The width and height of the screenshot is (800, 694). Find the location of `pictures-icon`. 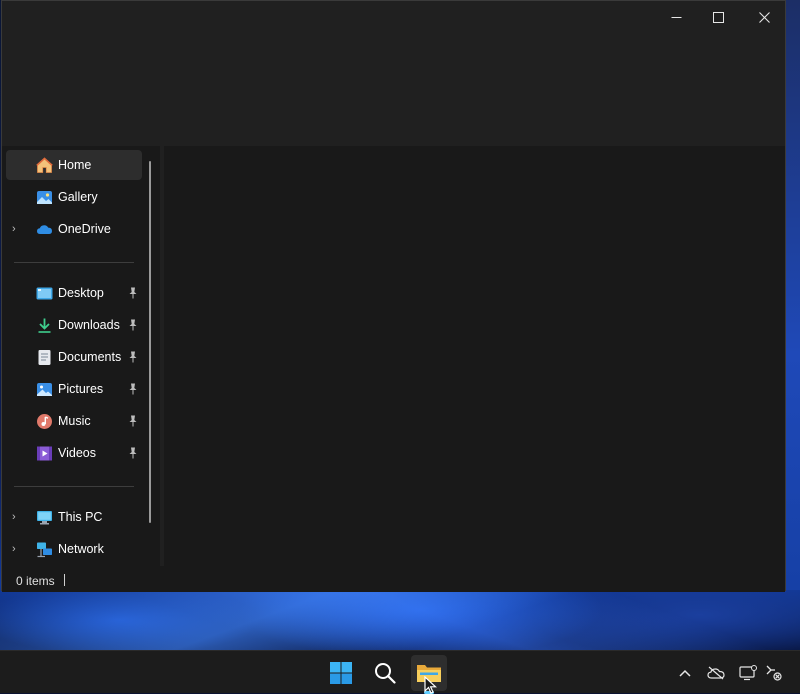

pictures-icon is located at coordinates (44, 389).